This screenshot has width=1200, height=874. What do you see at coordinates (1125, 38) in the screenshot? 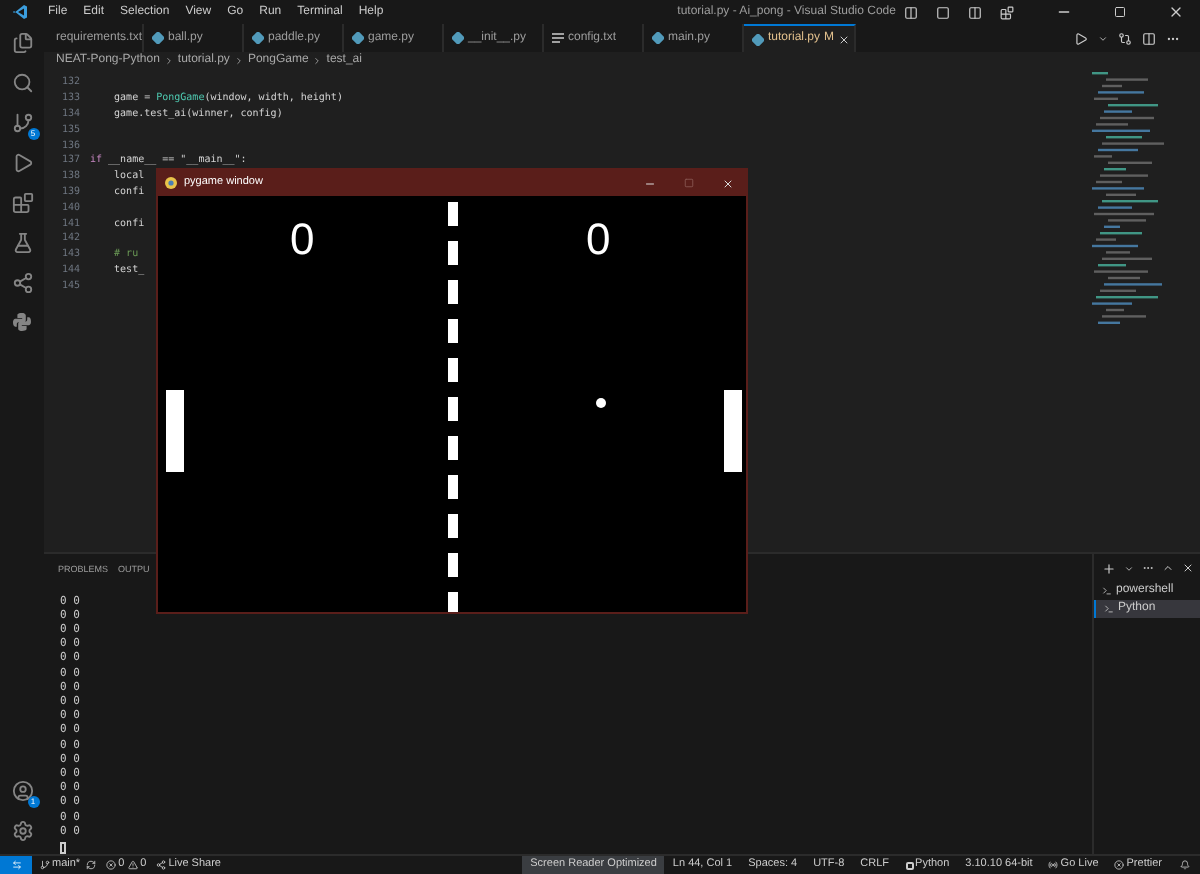
I see `compare-icon` at bounding box center [1125, 38].